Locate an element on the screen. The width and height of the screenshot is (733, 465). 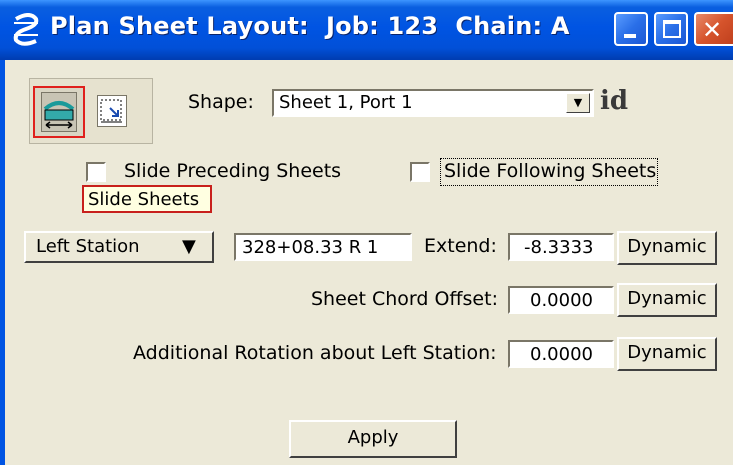
tooltip: Slide Sheets is located at coordinates (147, 199).